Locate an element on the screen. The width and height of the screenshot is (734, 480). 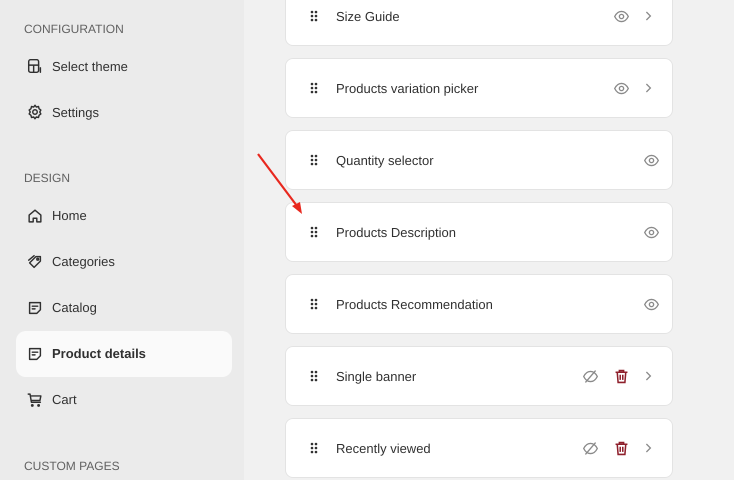
section-heading: DESIGN is located at coordinates (47, 179).